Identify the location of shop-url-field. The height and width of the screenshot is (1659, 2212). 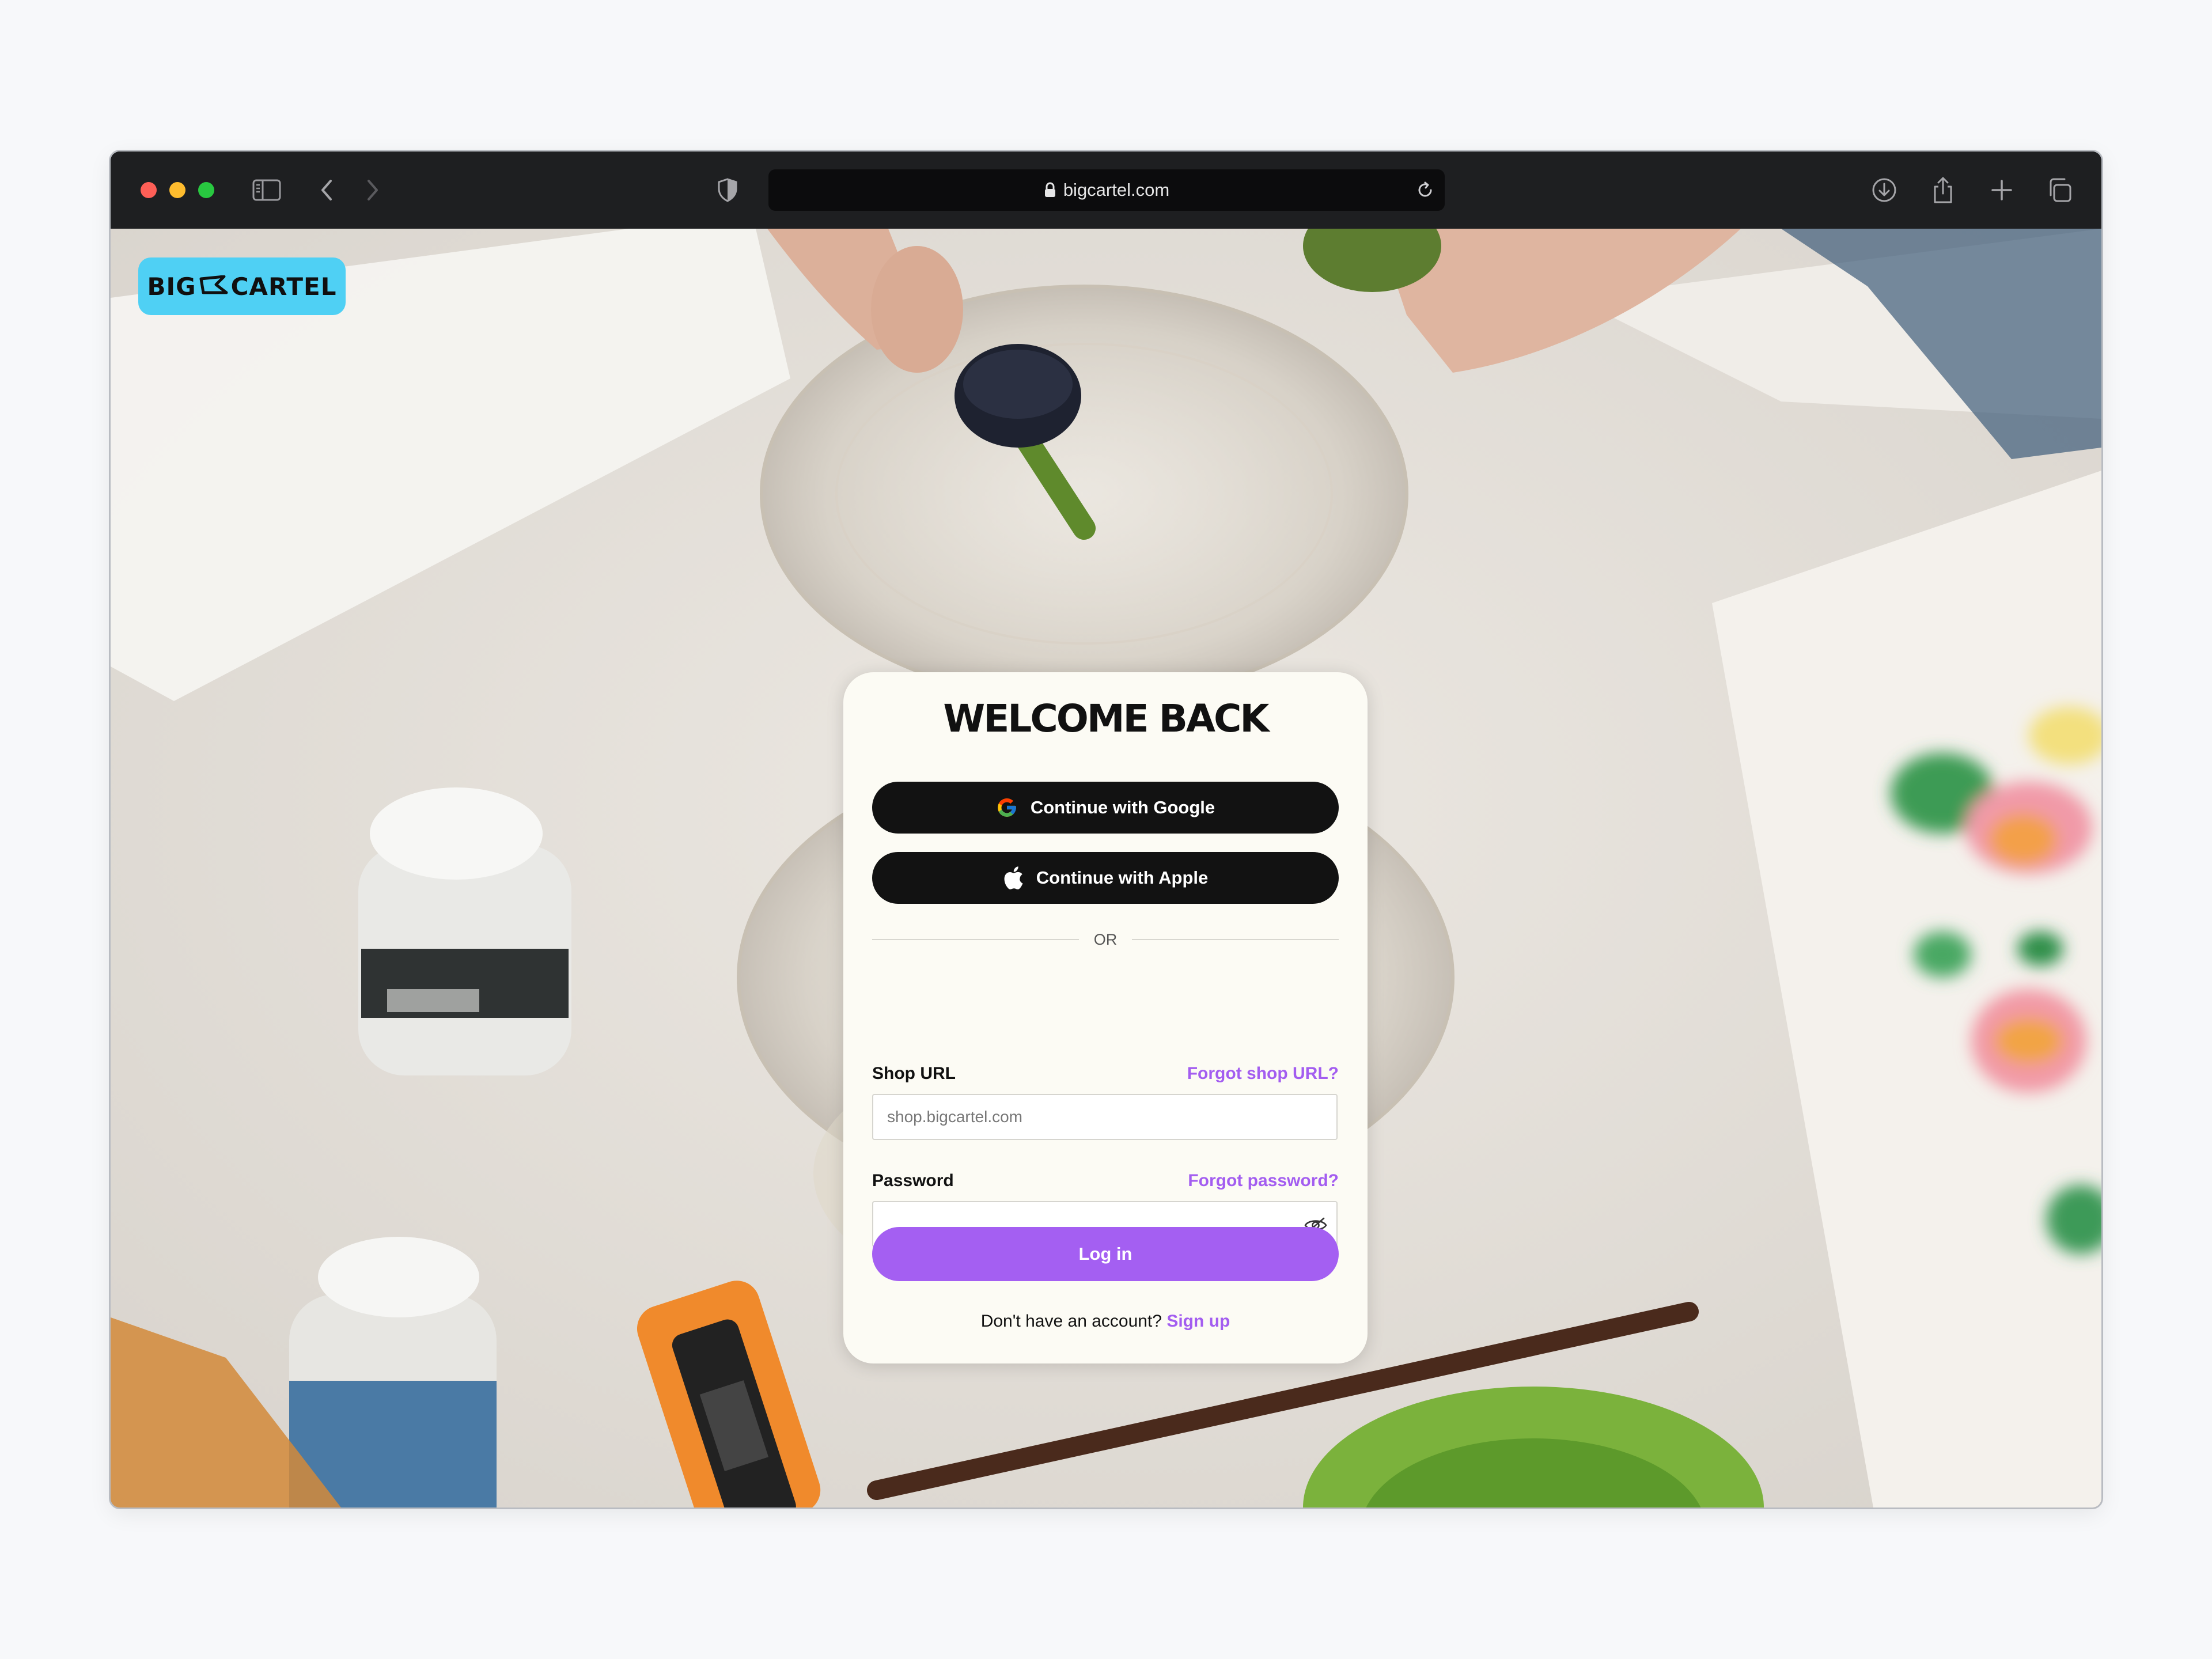
(1105, 1117).